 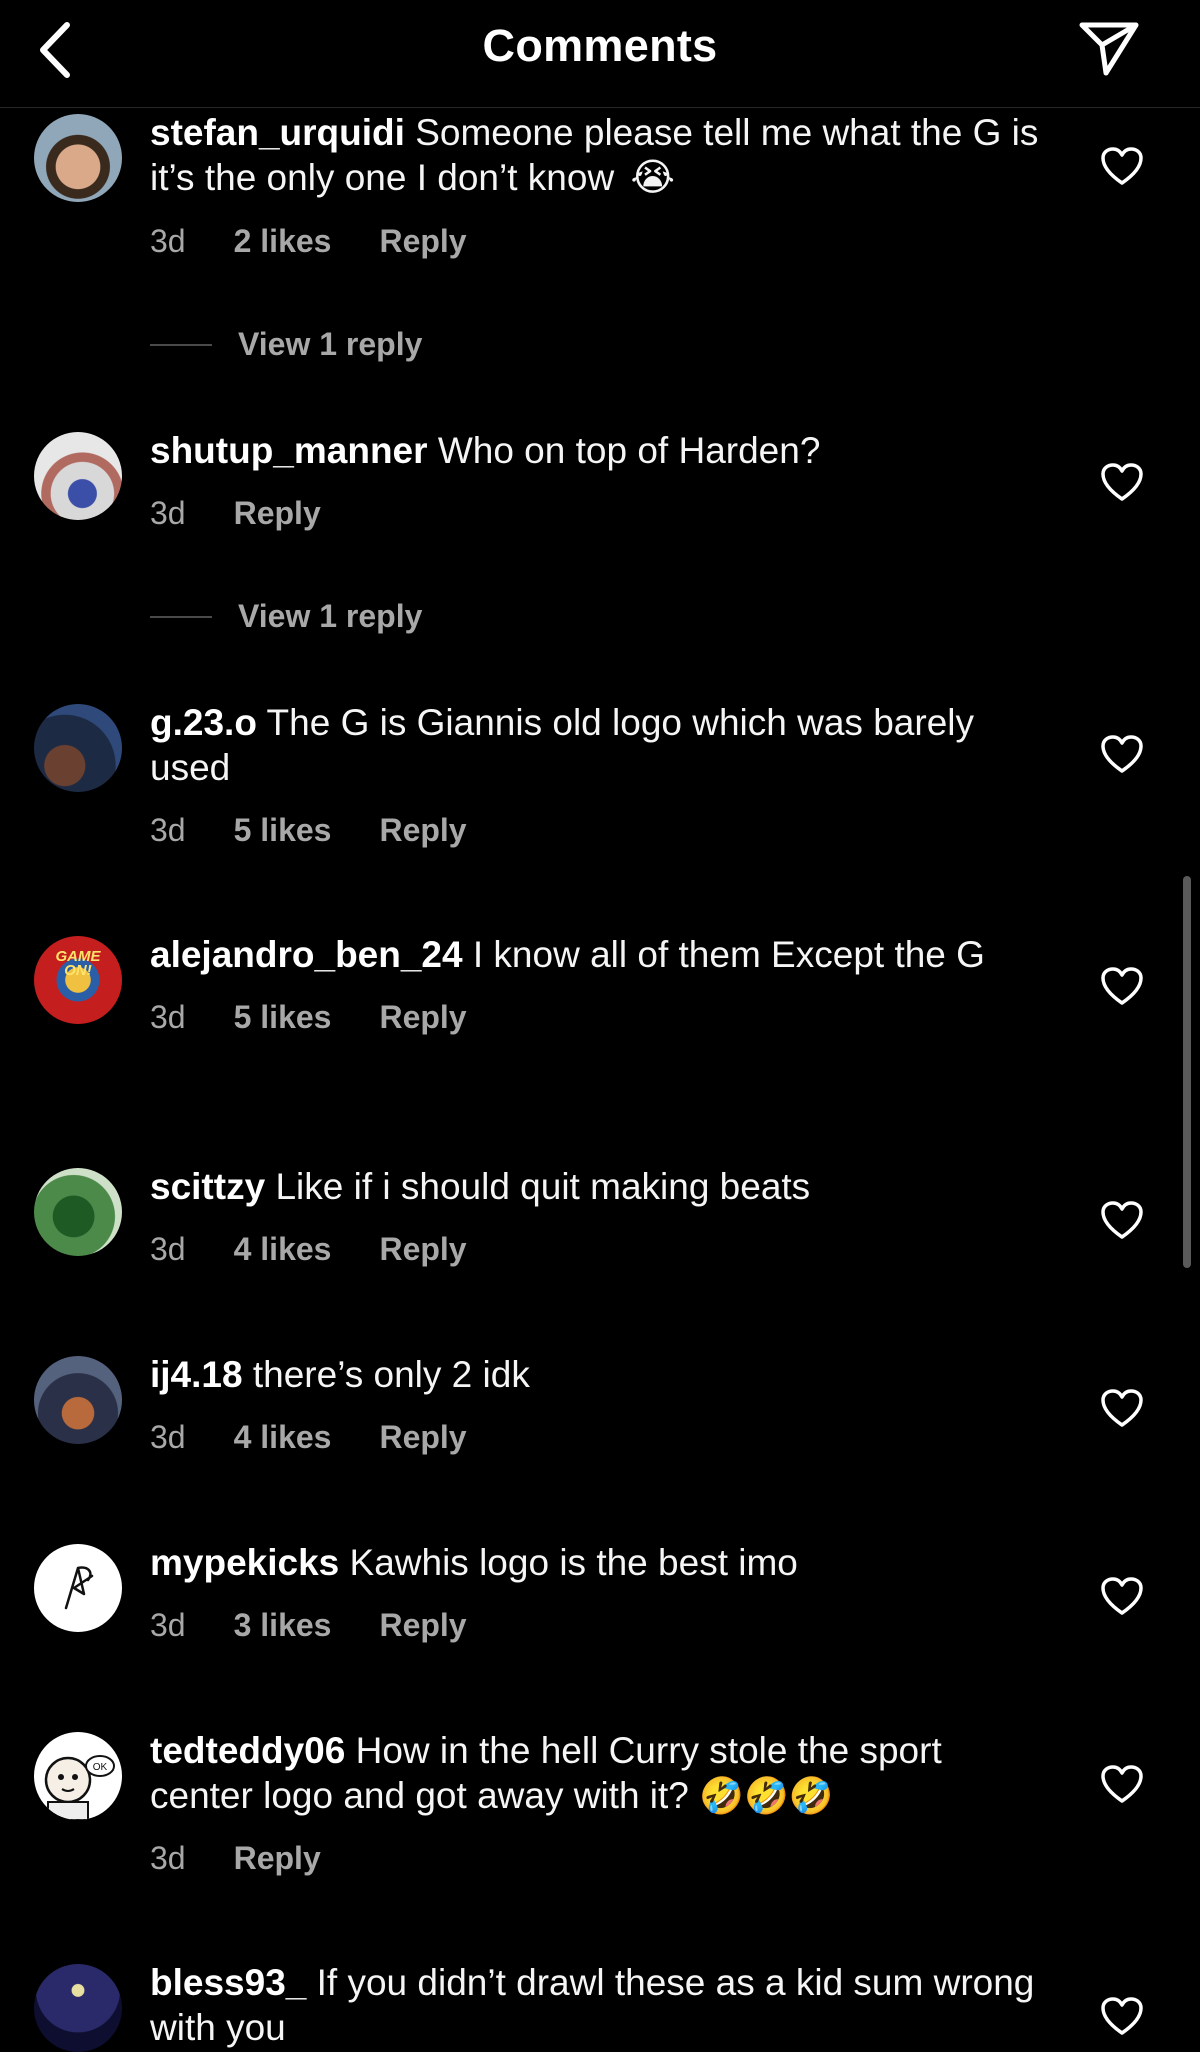 What do you see at coordinates (391, 1374) in the screenshot?
I see `comment-body: there’s only 2 idk` at bounding box center [391, 1374].